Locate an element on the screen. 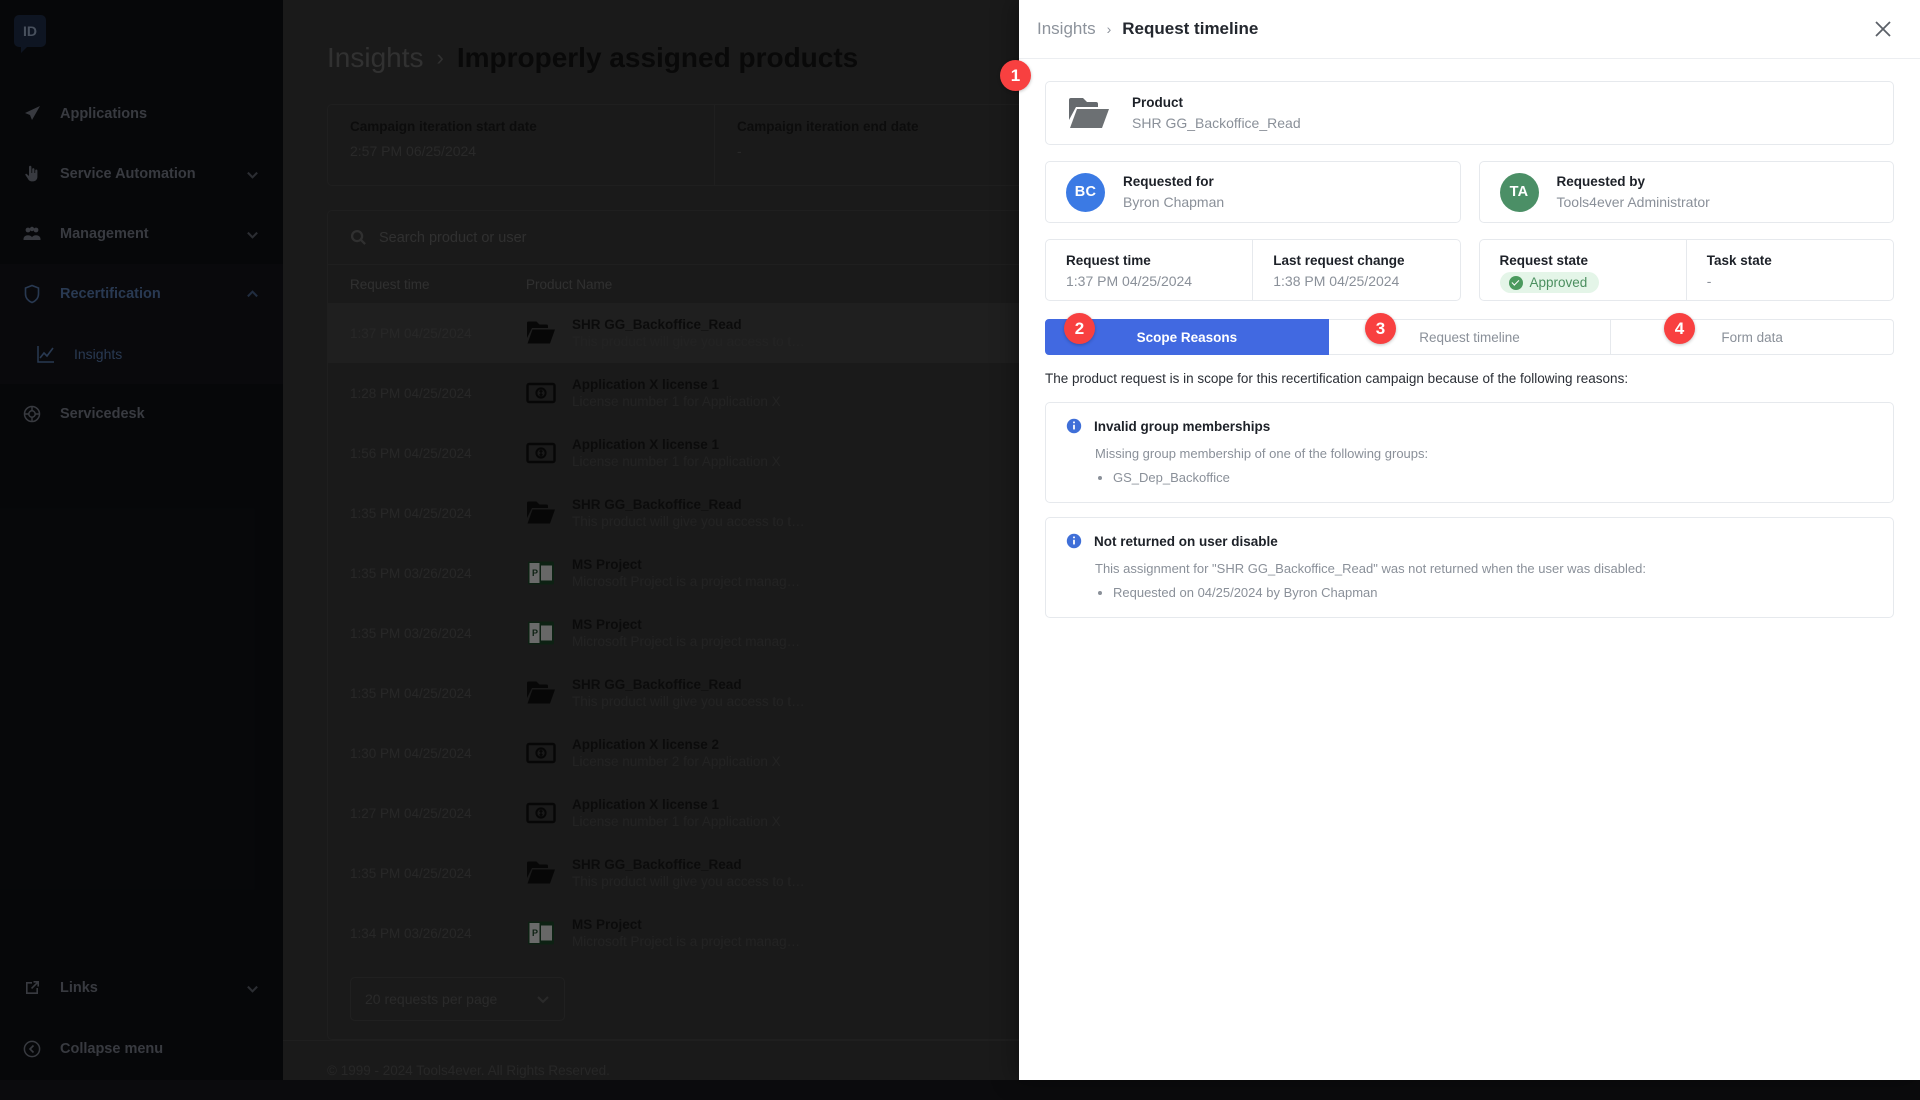  status-badge-label: Approved is located at coordinates (1559, 282).